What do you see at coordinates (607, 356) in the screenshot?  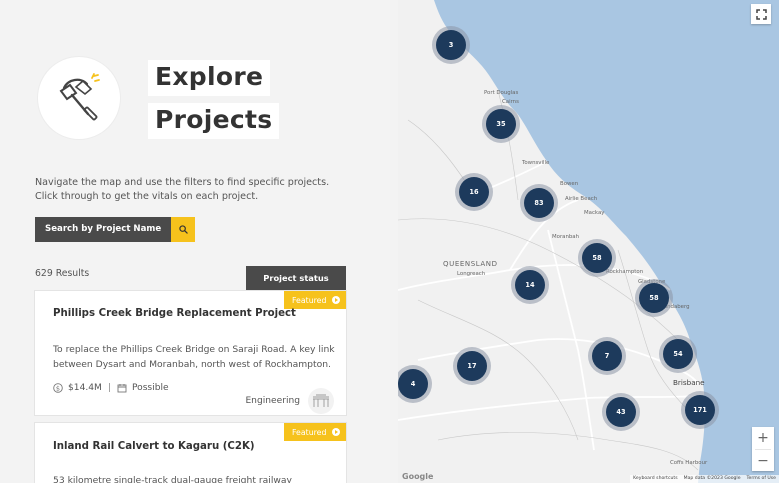 I see `map-cluster-marker: 7` at bounding box center [607, 356].